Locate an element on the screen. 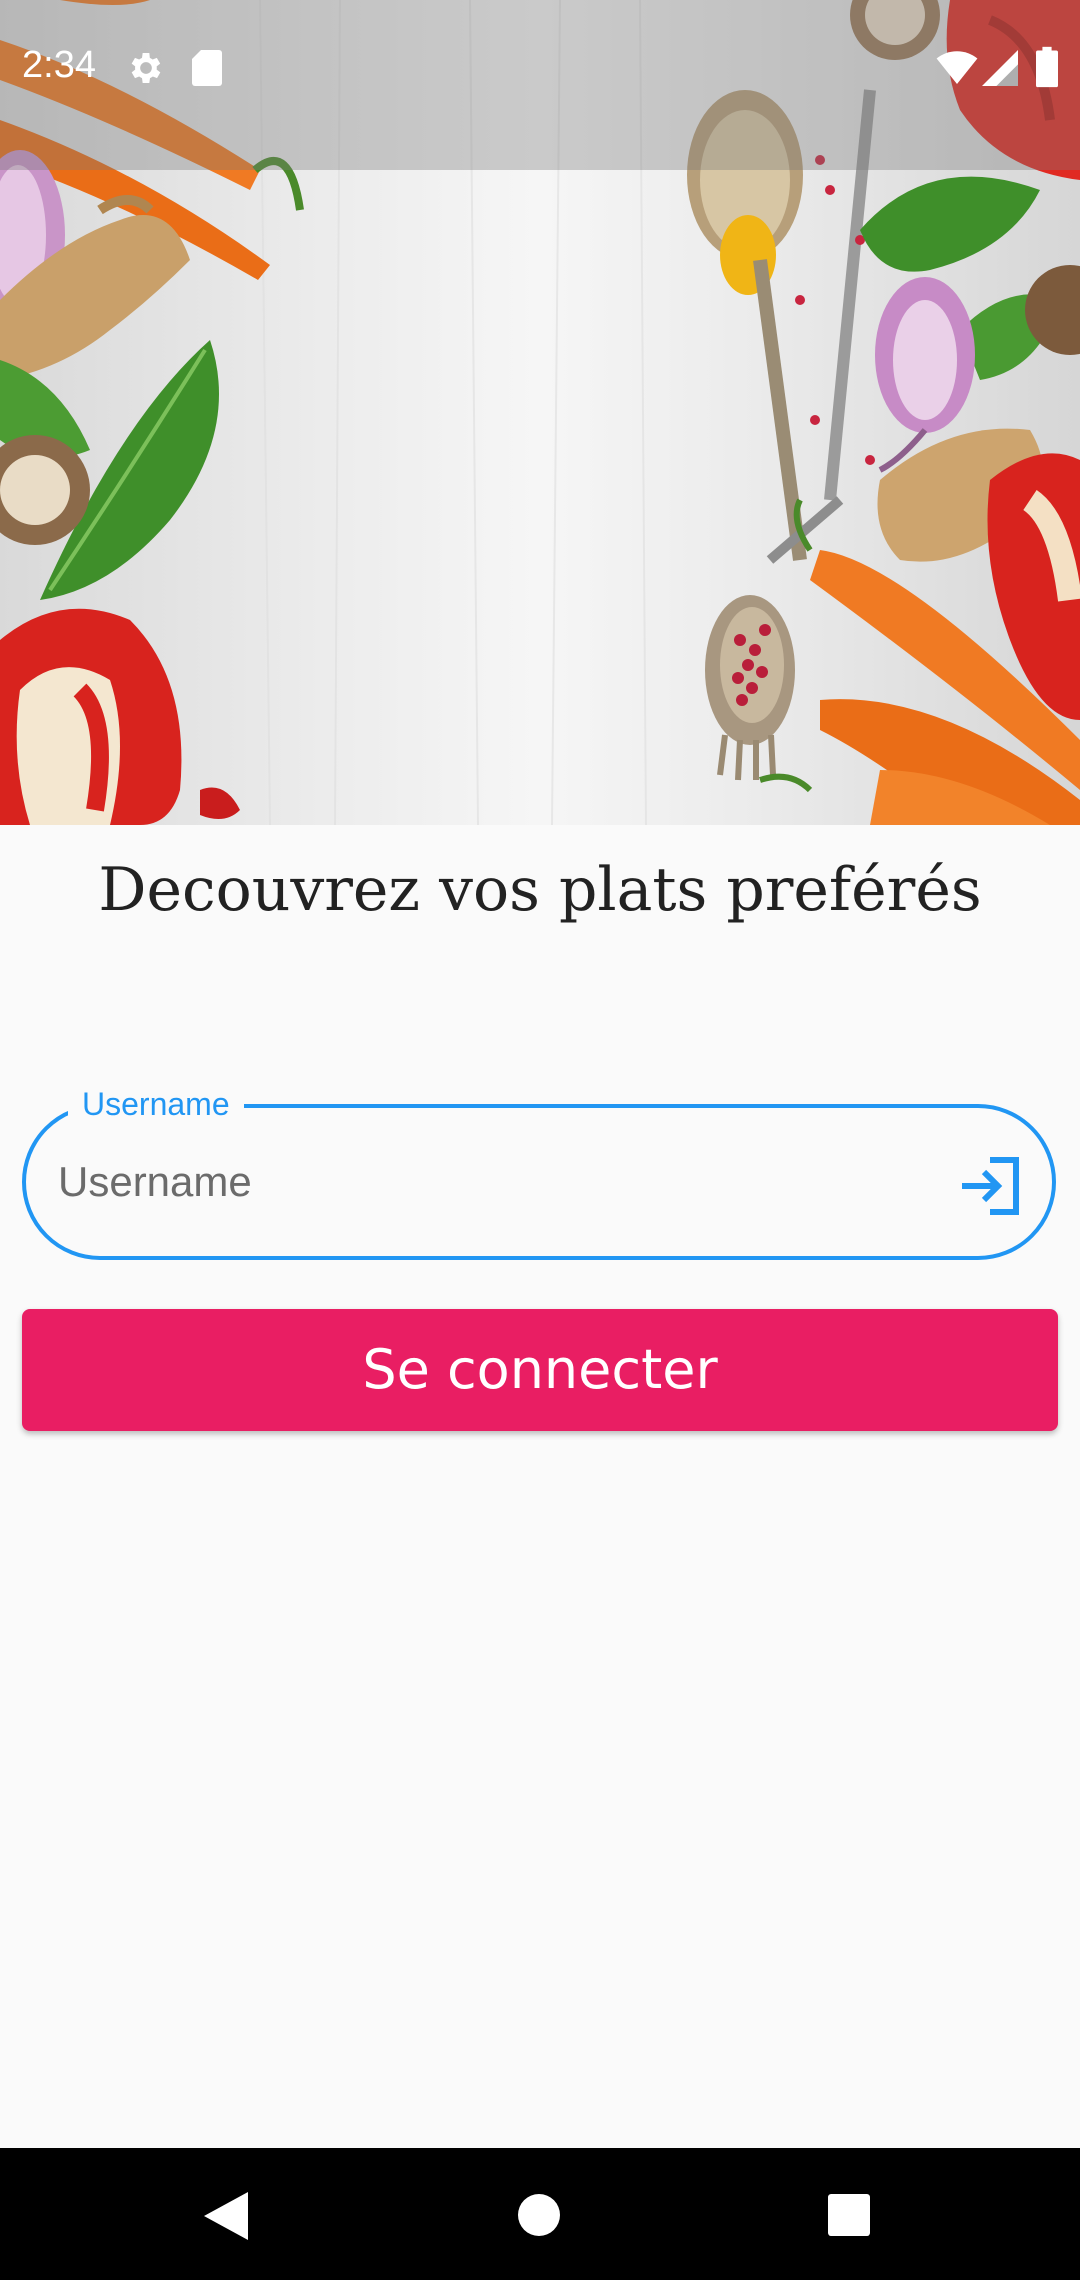  recents-icon is located at coordinates (849, 2215).